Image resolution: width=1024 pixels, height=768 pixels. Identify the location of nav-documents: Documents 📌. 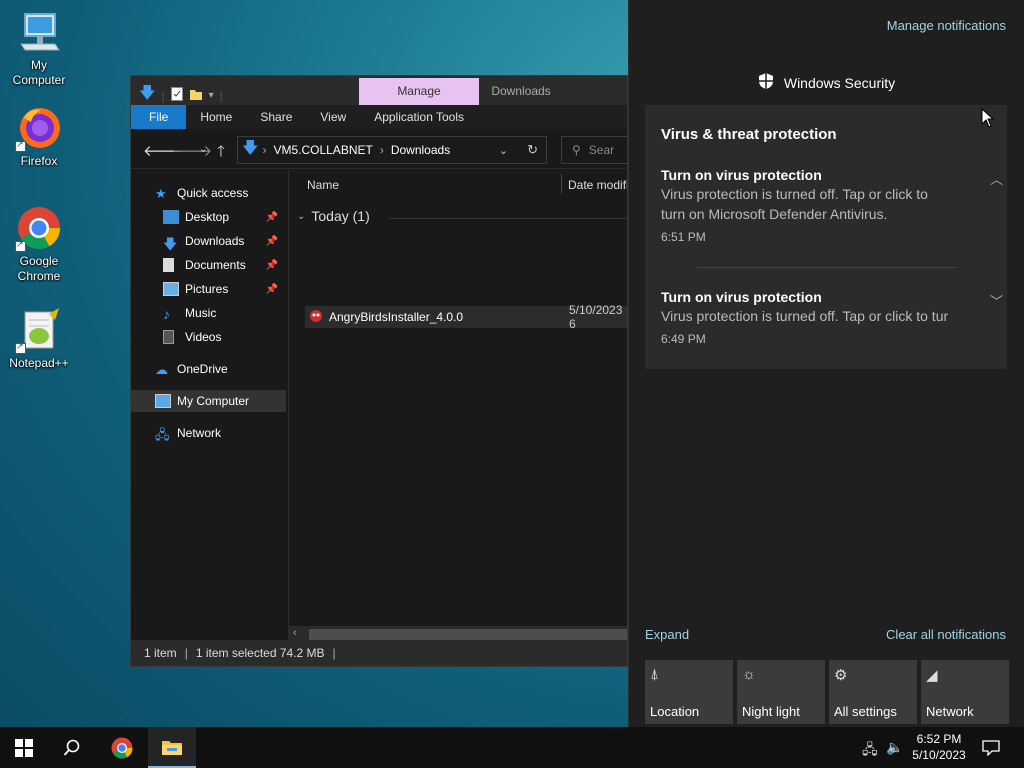
(208, 265).